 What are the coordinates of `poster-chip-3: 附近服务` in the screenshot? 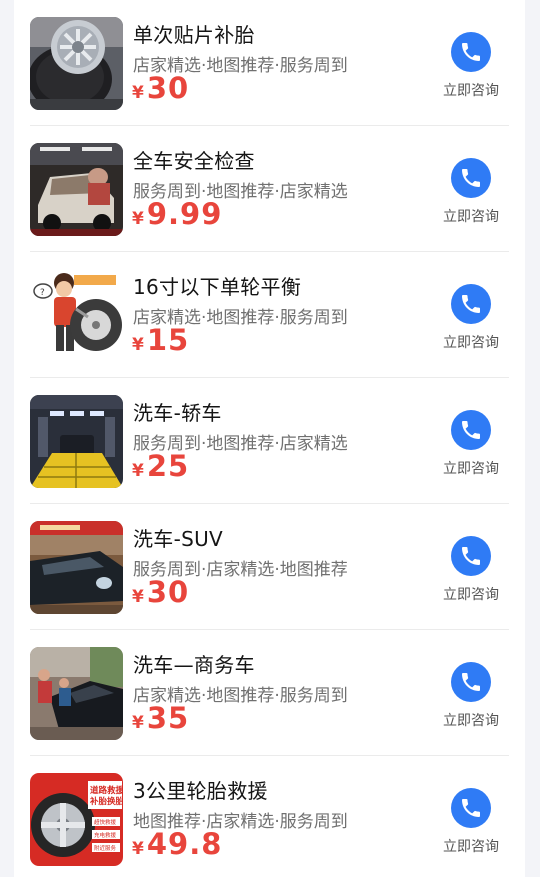 It's located at (105, 848).